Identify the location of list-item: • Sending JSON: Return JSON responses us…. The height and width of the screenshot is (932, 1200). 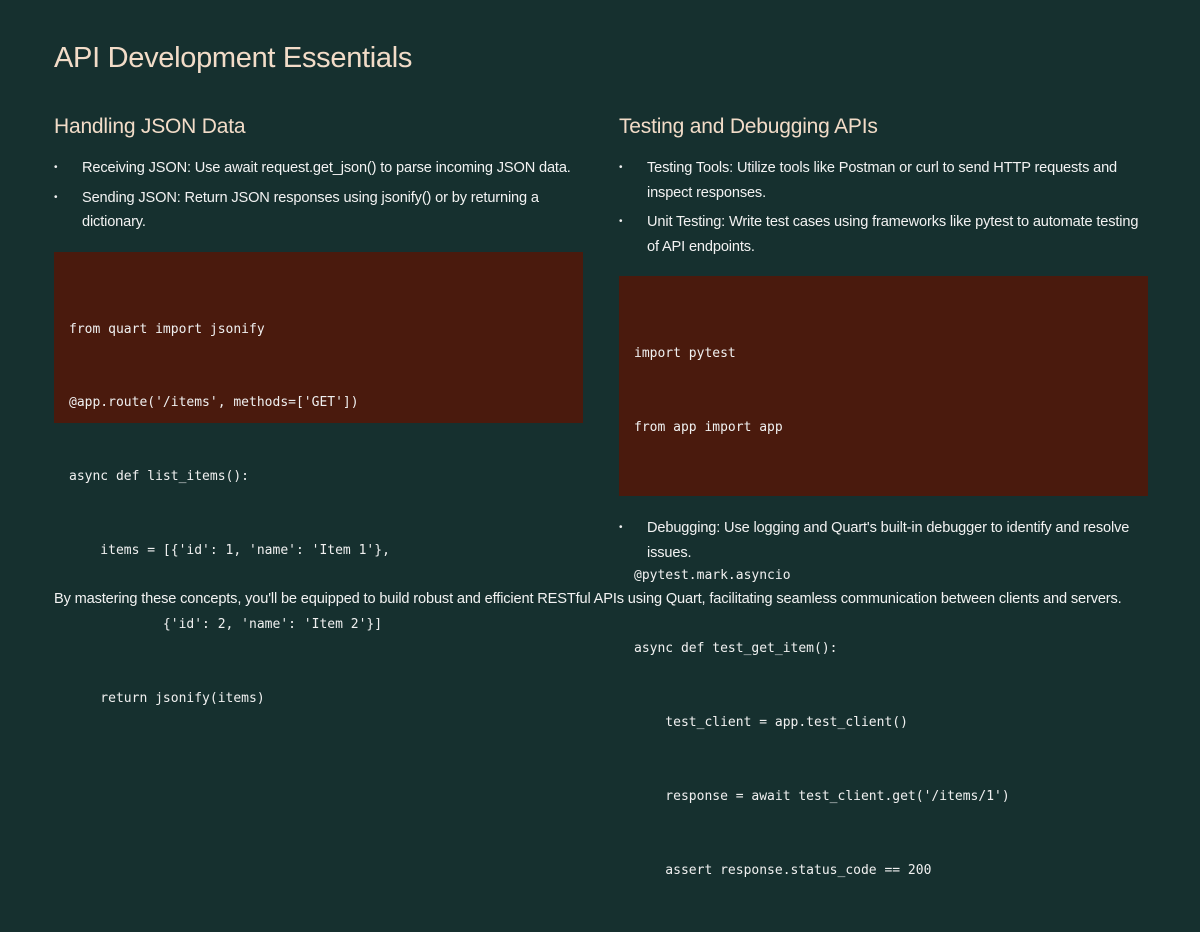
(318, 210).